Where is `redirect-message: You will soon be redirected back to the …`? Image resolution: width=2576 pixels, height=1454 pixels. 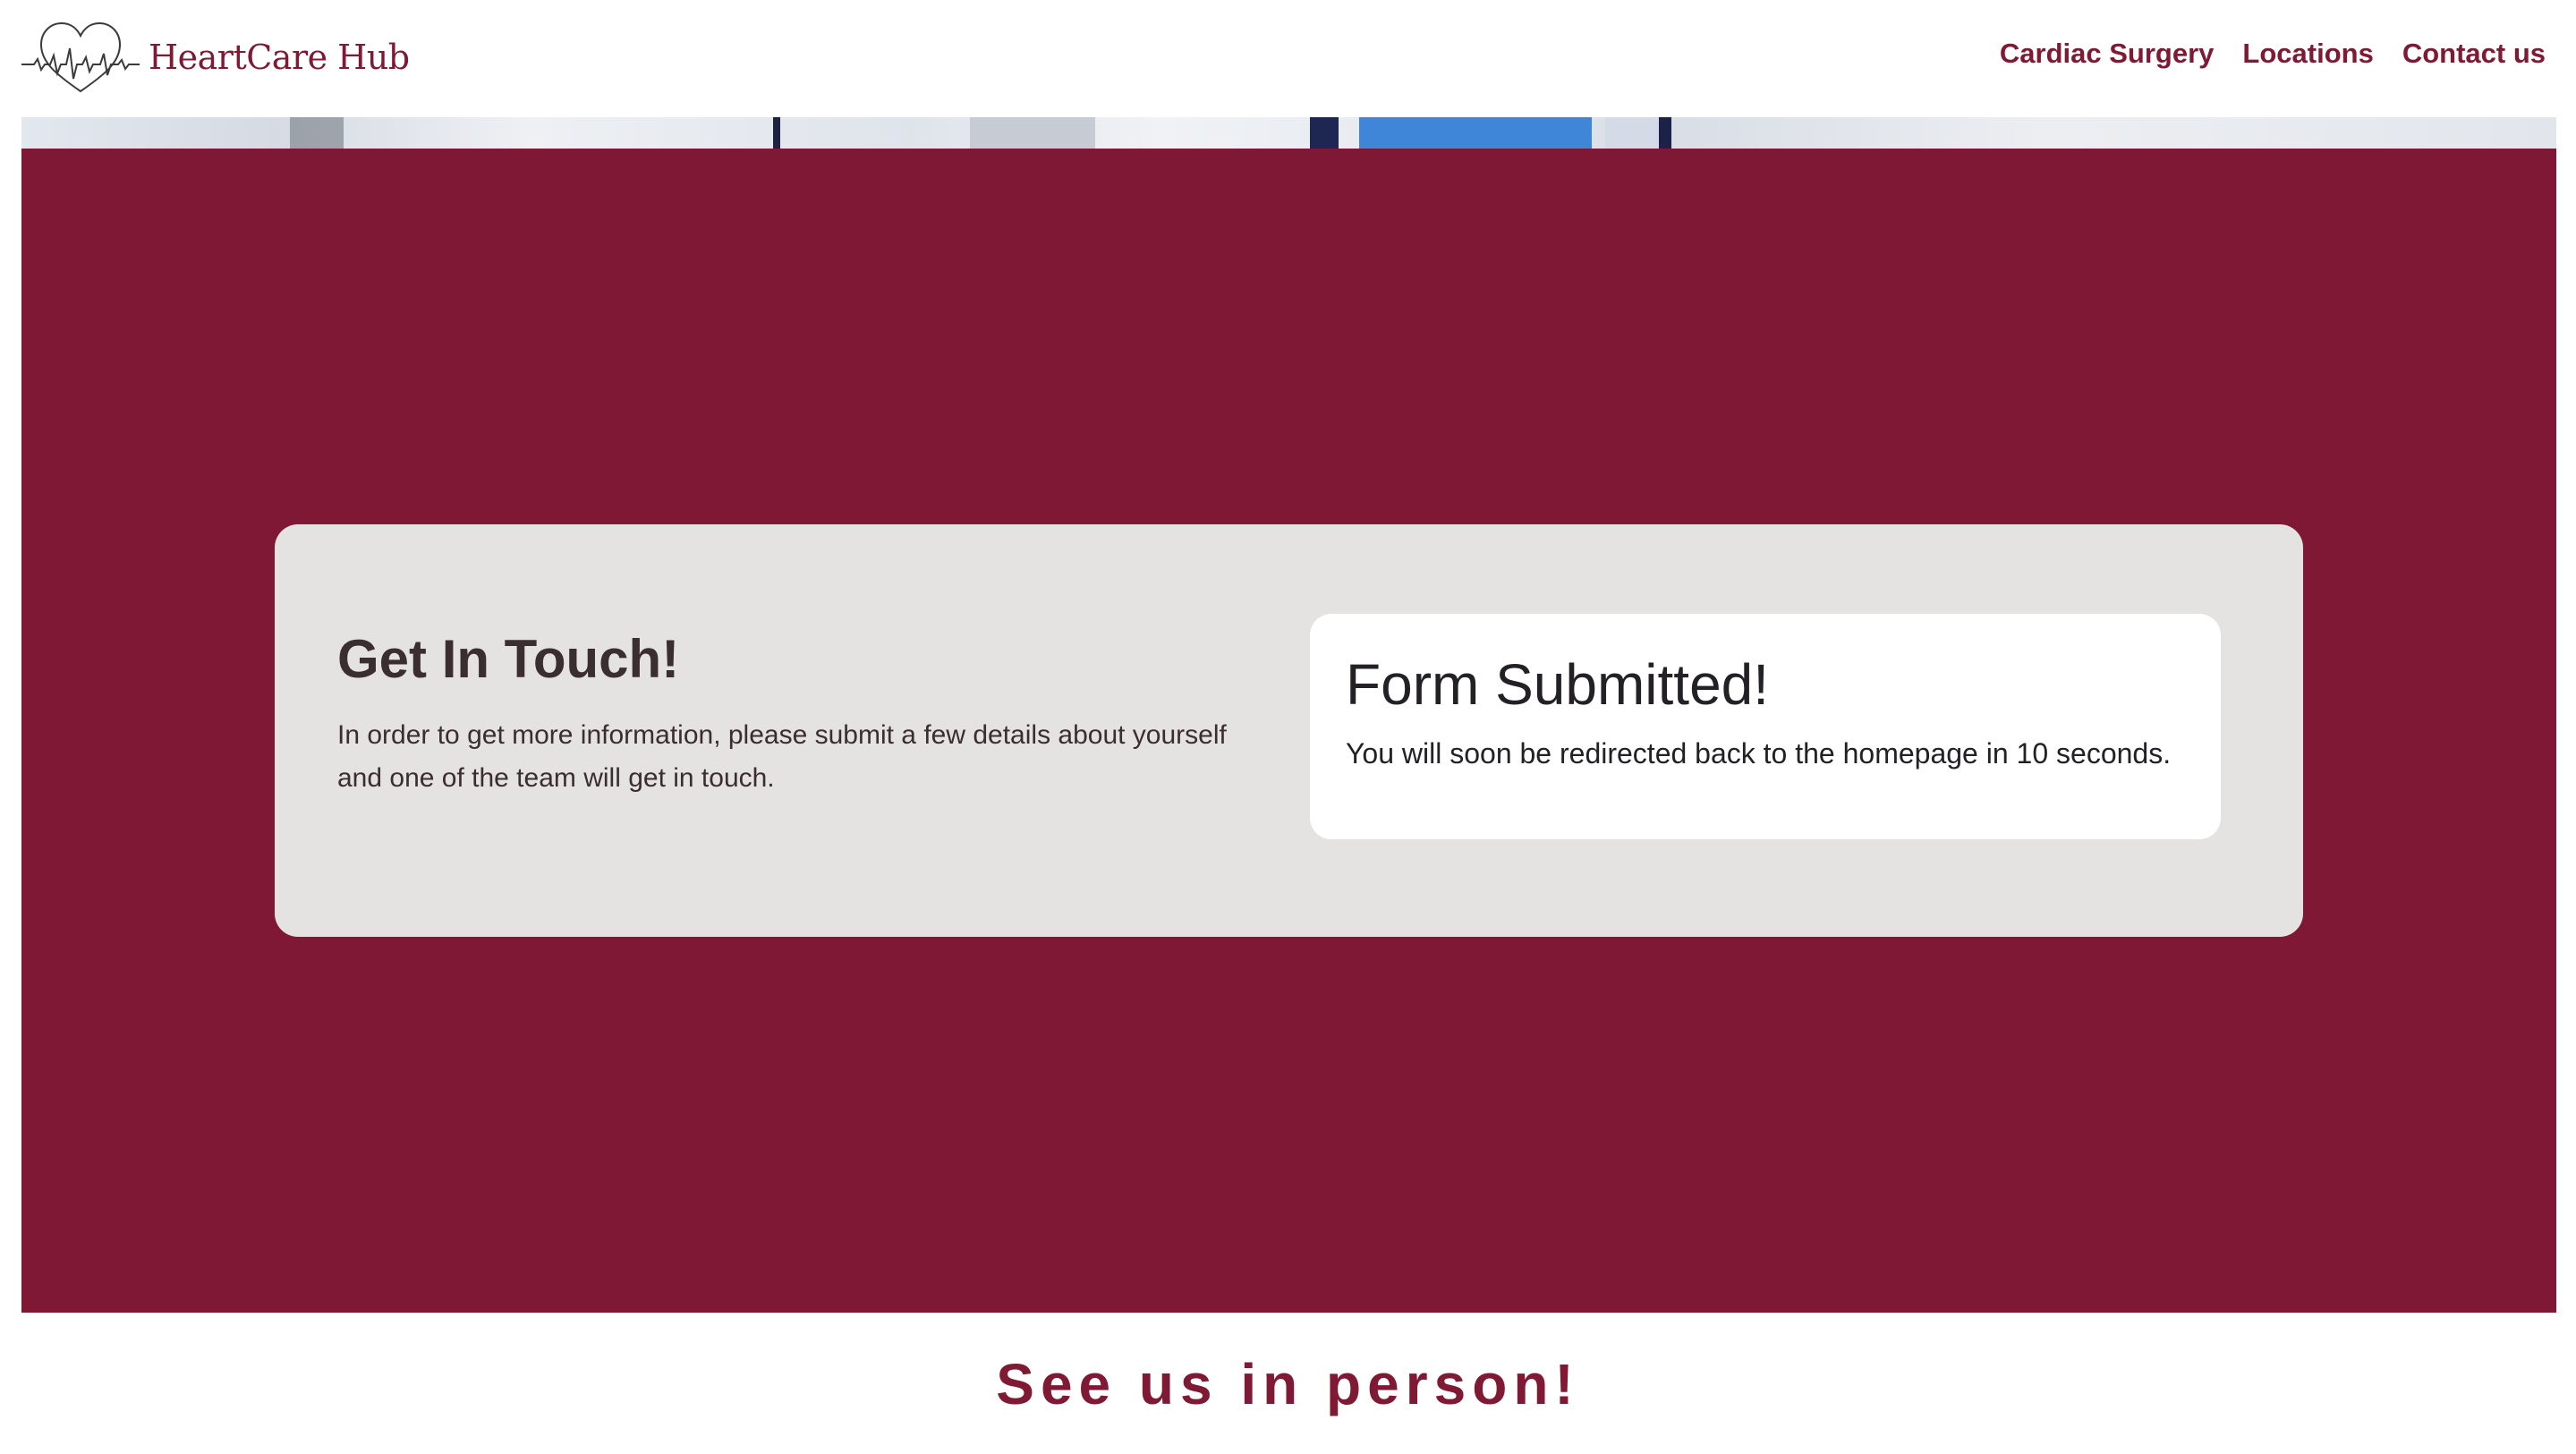
redirect-message: You will soon be redirected back to the … is located at coordinates (1759, 753).